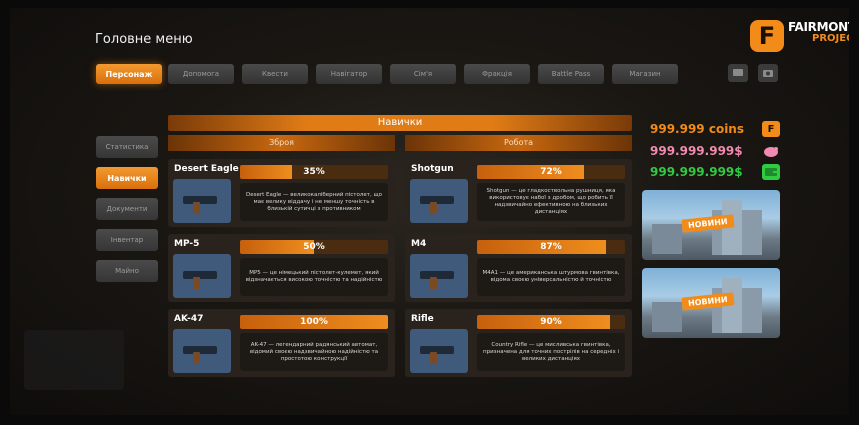 Image resolution: width=859 pixels, height=425 pixels. I want to click on work-column-header: Робота, so click(518, 143).